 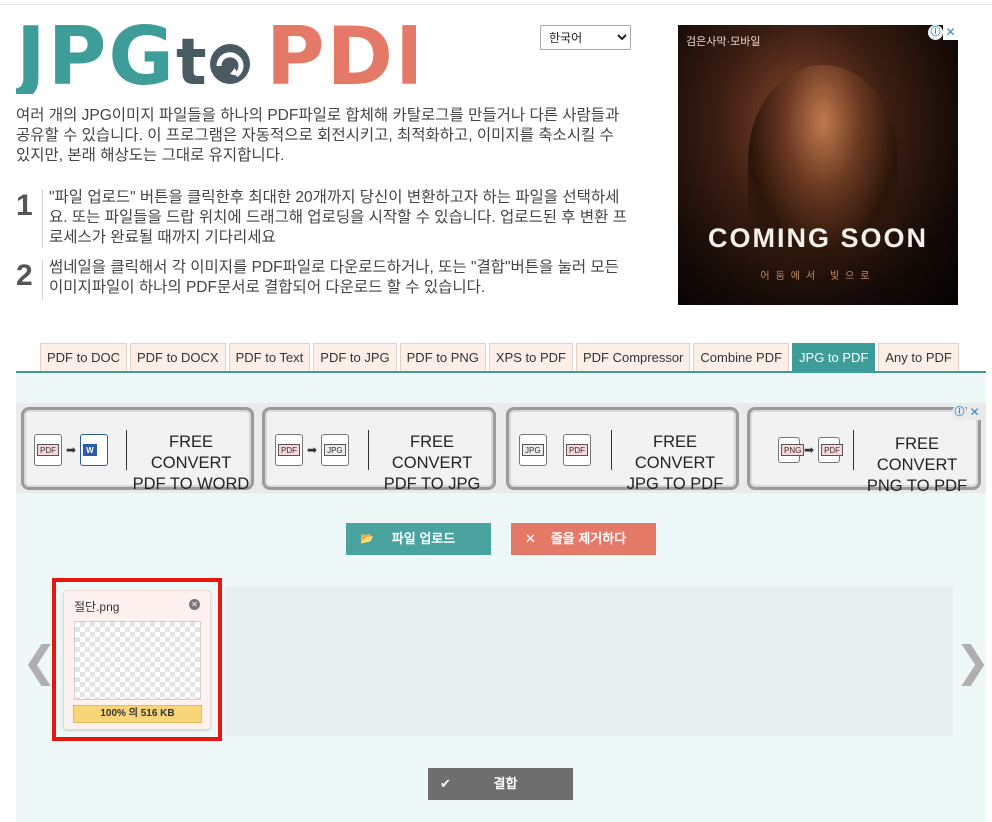 What do you see at coordinates (341, 54) in the screenshot?
I see `logo-pdf-text: PDF` at bounding box center [341, 54].